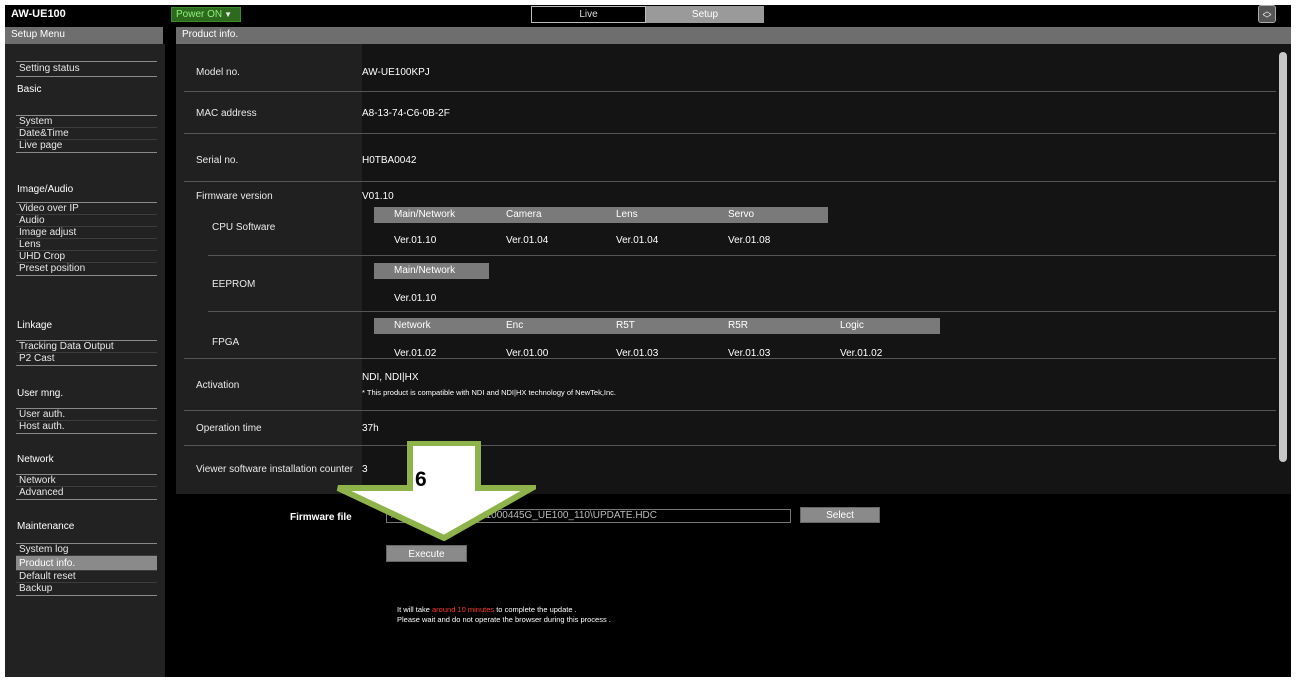  Describe the element at coordinates (218, 385) in the screenshot. I see `activation-label: Activation` at that location.